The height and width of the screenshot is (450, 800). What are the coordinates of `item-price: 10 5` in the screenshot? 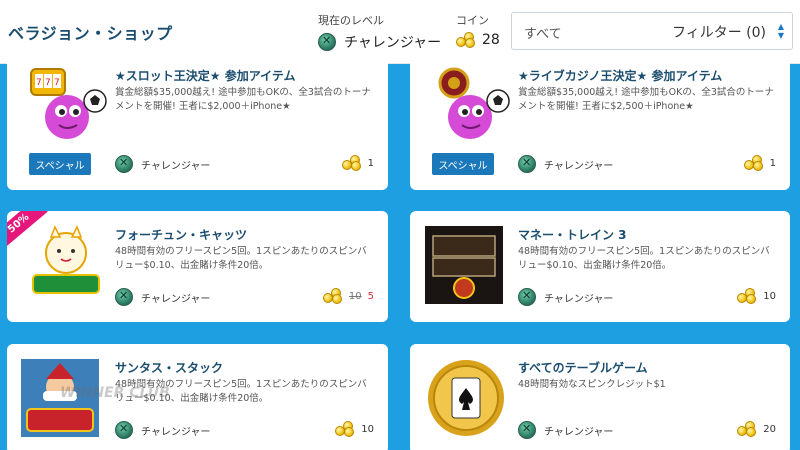 It's located at (348, 296).